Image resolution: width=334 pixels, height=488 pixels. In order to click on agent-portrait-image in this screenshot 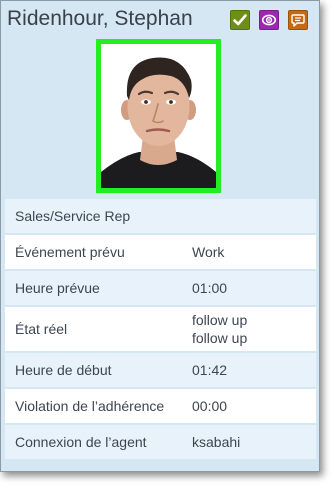, I will do `click(158, 116)`.